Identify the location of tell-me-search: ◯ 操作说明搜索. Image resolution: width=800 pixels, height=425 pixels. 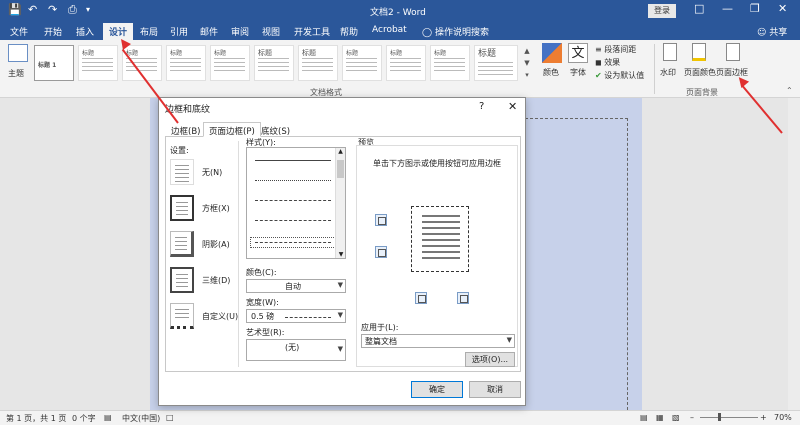
(455, 31).